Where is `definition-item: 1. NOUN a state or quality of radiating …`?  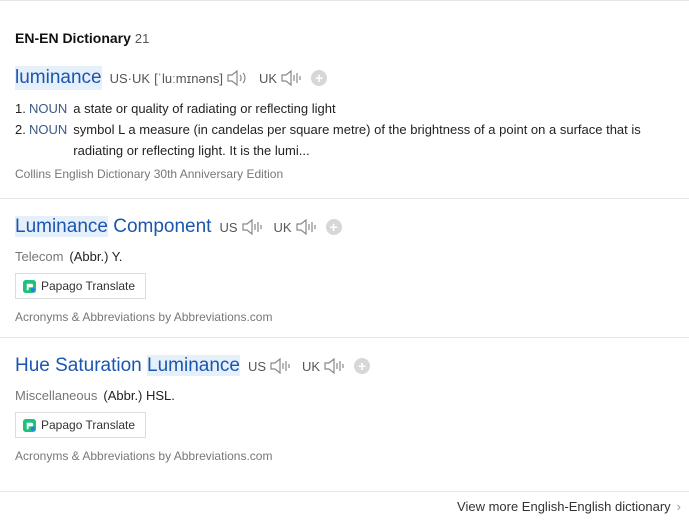 definition-item: 1. NOUN a state or quality of radiating … is located at coordinates (347, 108).